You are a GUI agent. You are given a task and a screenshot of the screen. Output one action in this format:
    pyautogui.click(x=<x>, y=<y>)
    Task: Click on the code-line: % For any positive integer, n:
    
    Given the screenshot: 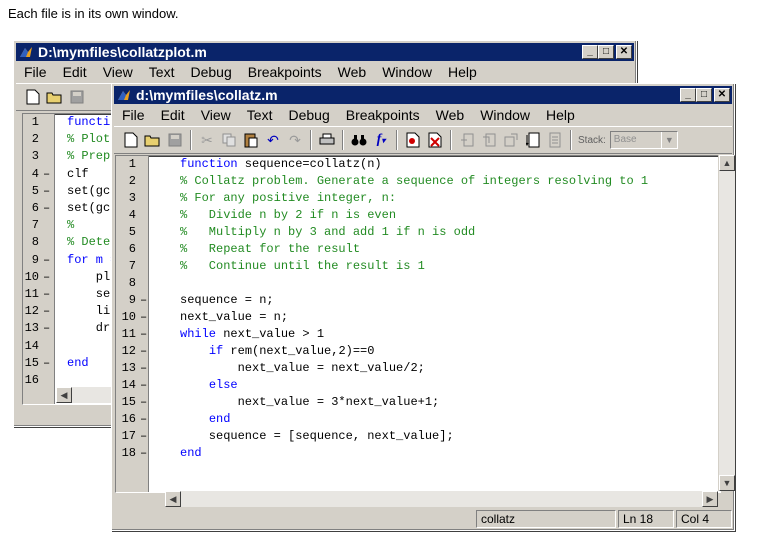 What is the action you would take?
    pyautogui.click(x=288, y=198)
    